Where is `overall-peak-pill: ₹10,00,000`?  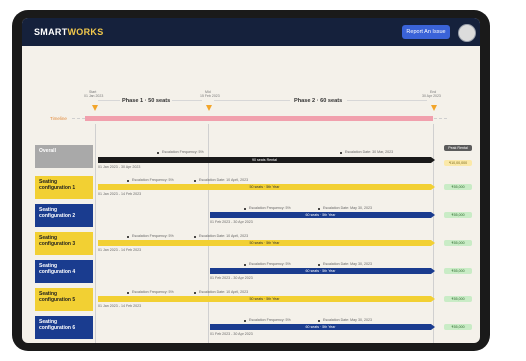 overall-peak-pill: ₹10,00,000 is located at coordinates (458, 163).